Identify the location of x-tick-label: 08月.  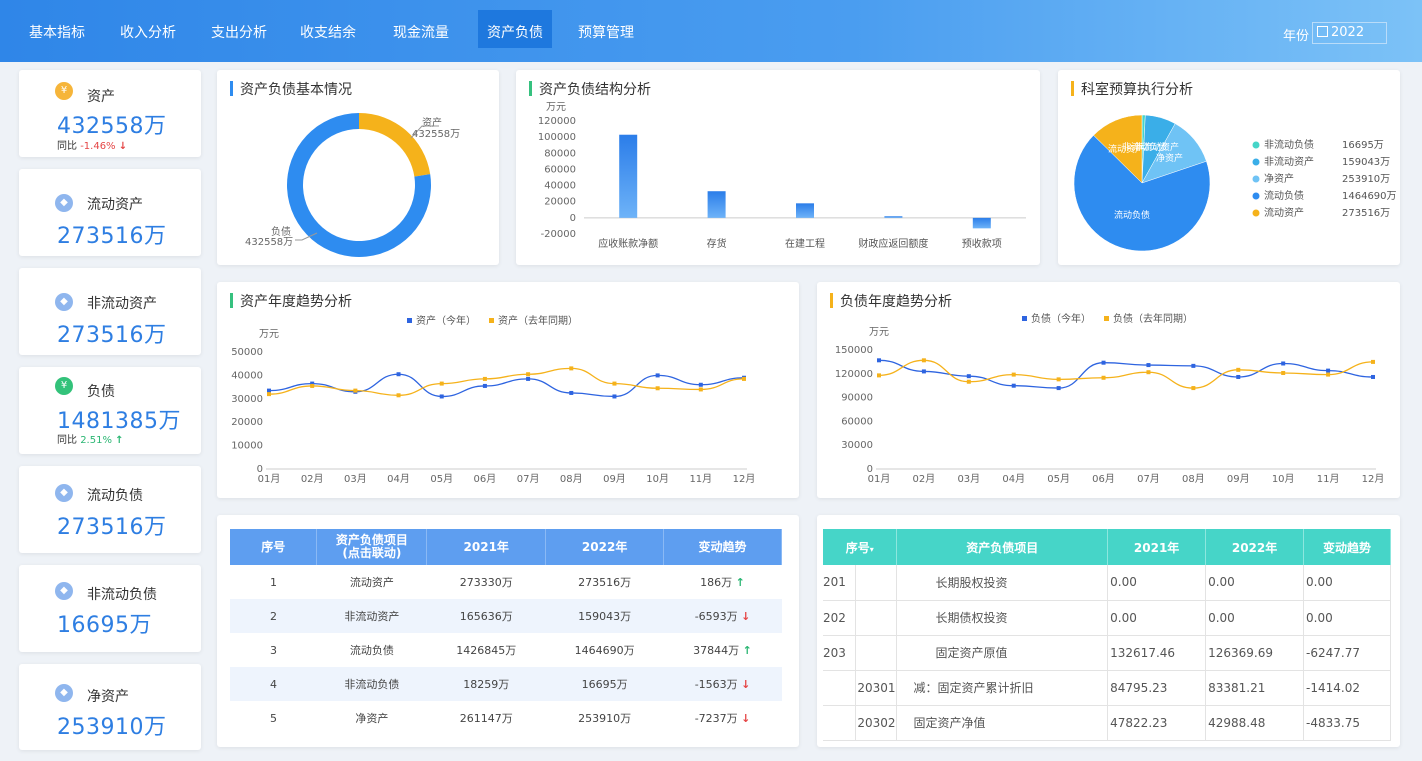
(571, 479).